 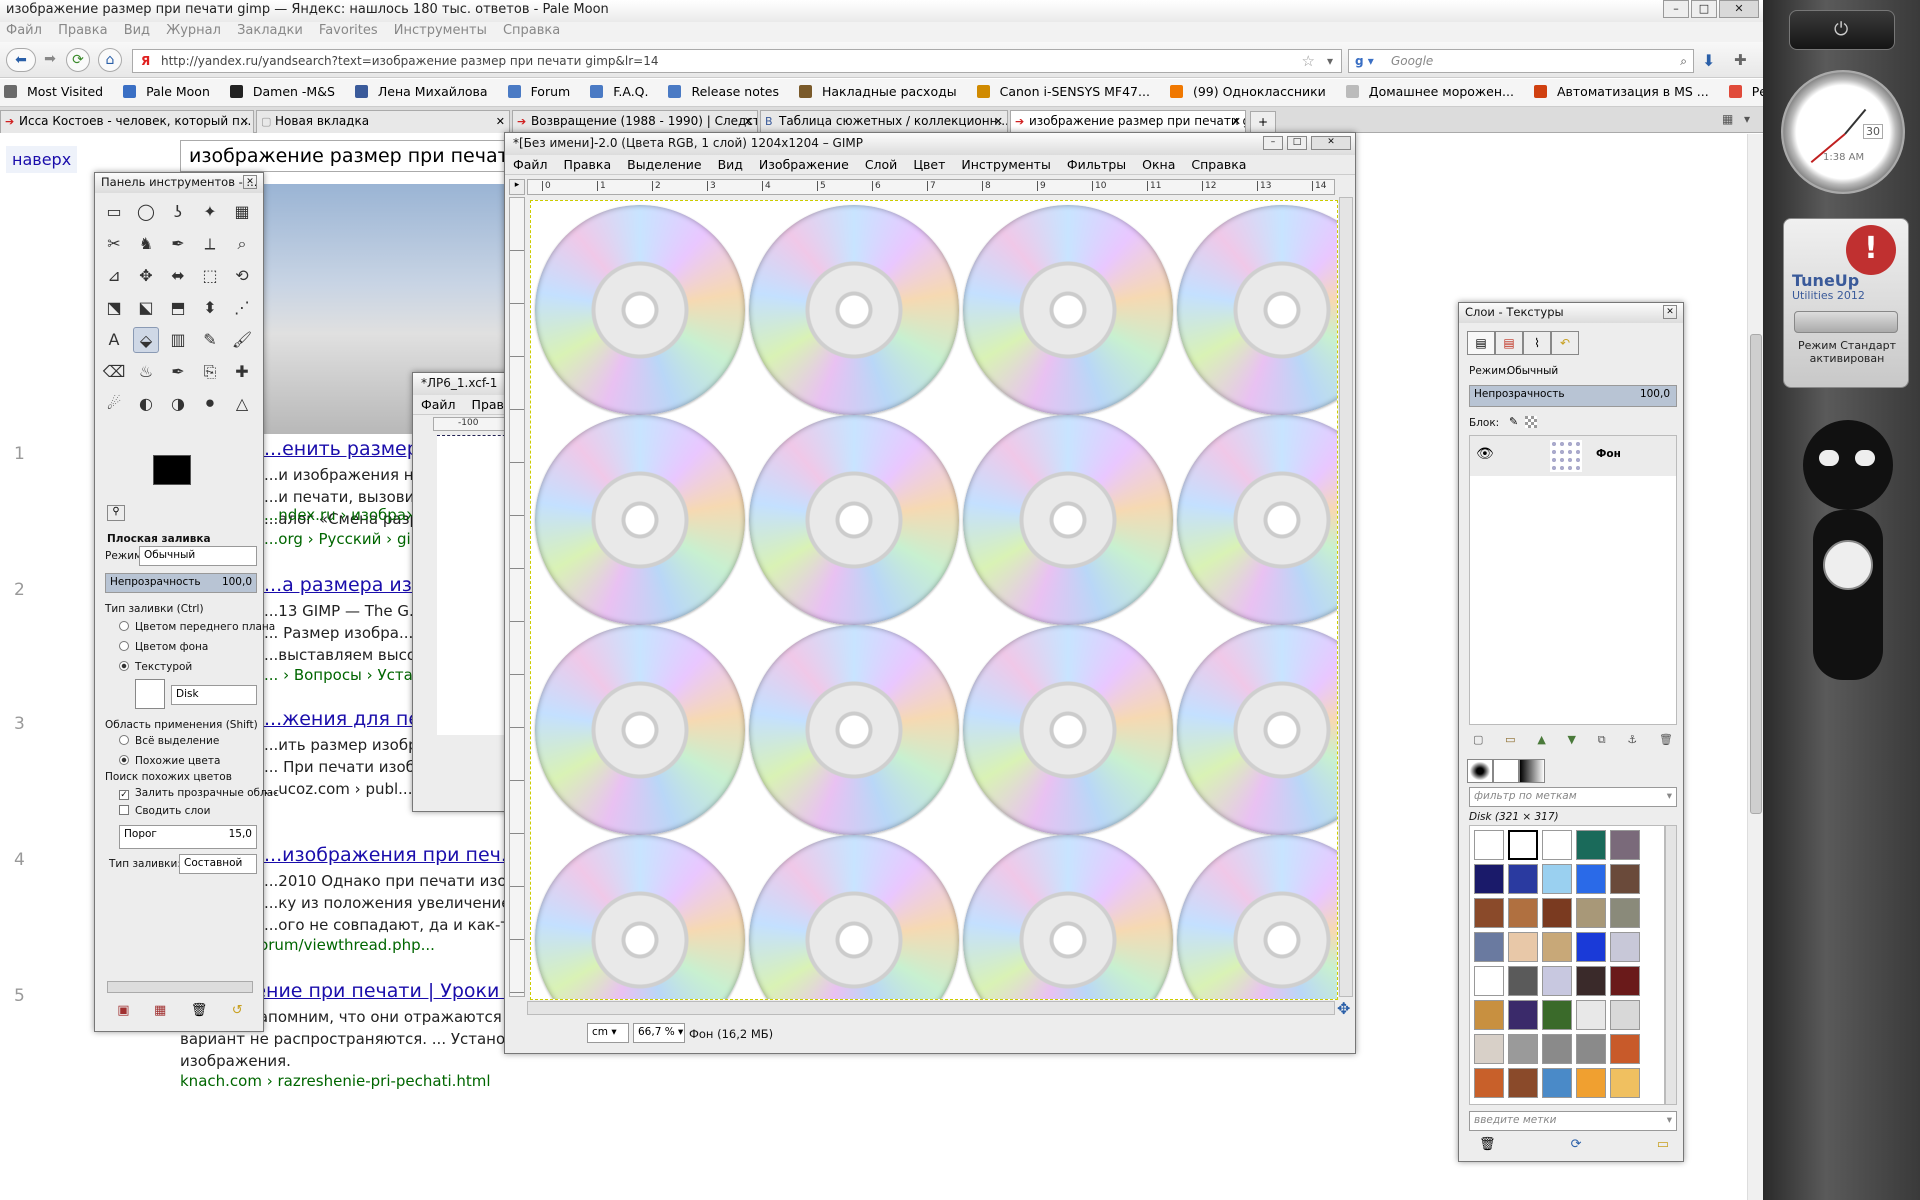 What do you see at coordinates (1671, 965) in the screenshot?
I see `pattern-scrollbar` at bounding box center [1671, 965].